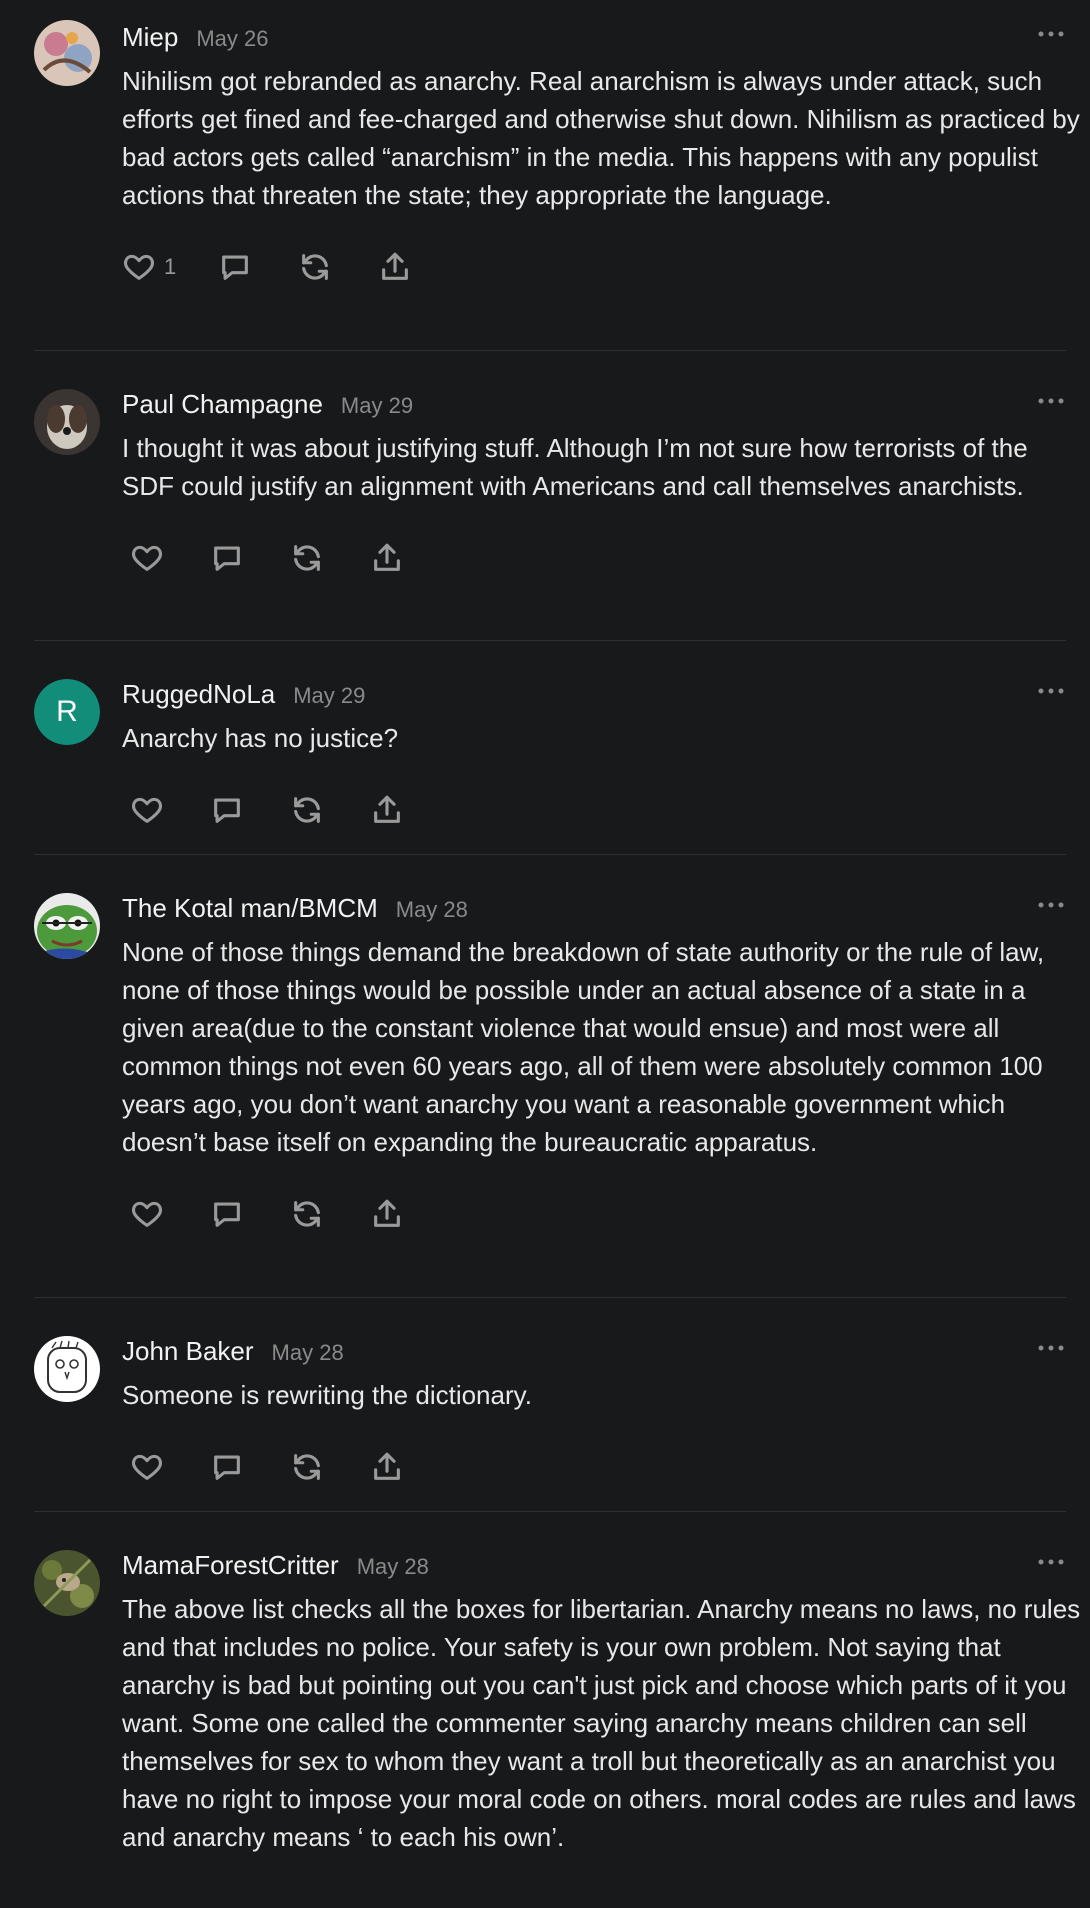 The image size is (1090, 1908). I want to click on author-name: The Kotal man/BMCM, so click(250, 908).